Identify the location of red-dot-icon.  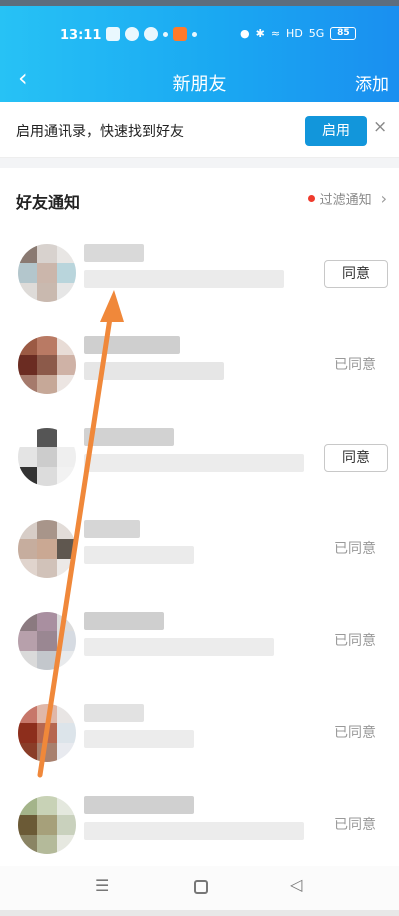
(311, 198).